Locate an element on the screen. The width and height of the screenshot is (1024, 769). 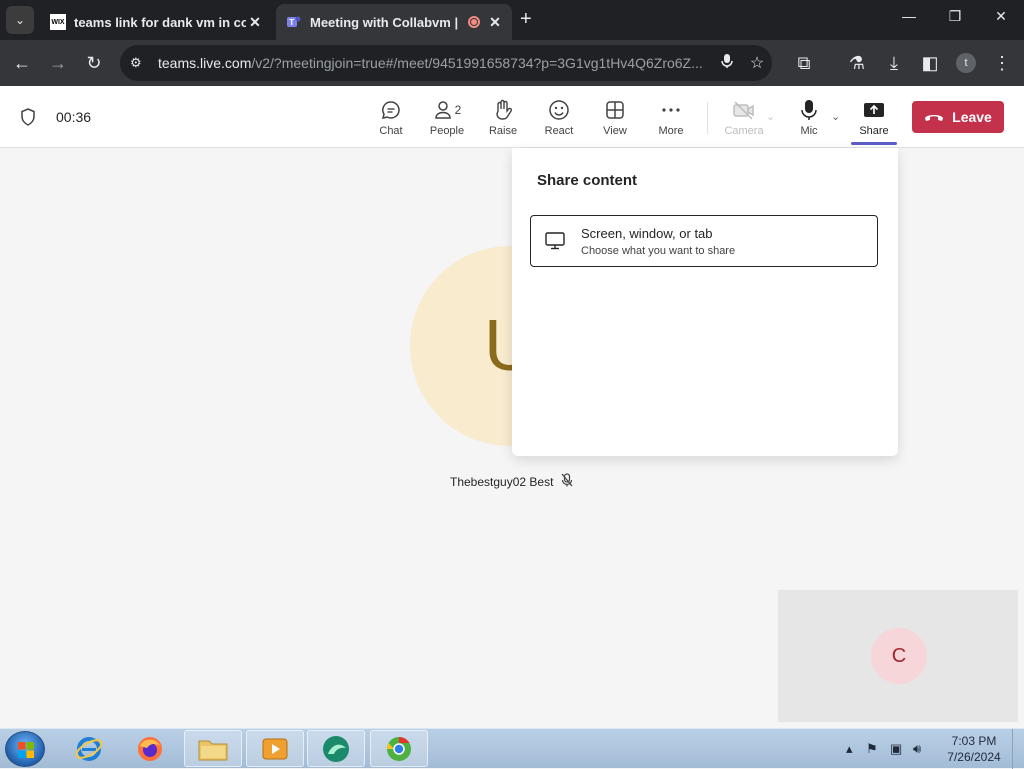
leave-button: Leave is located at coordinates (958, 117).